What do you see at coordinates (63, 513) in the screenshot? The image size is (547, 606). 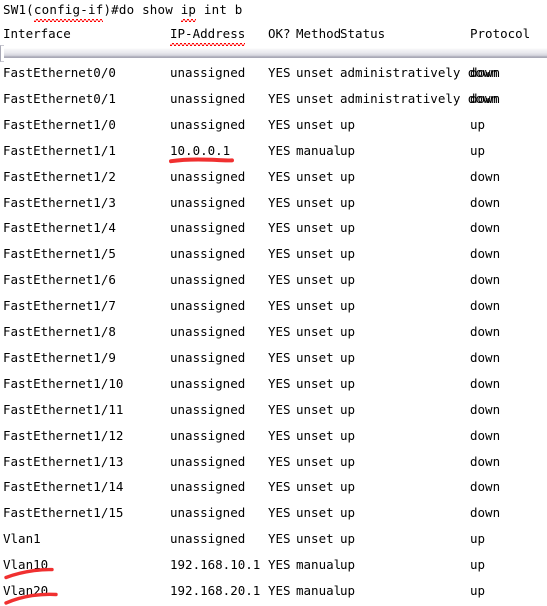 I see `cell-interface: FastEthernet1/15` at bounding box center [63, 513].